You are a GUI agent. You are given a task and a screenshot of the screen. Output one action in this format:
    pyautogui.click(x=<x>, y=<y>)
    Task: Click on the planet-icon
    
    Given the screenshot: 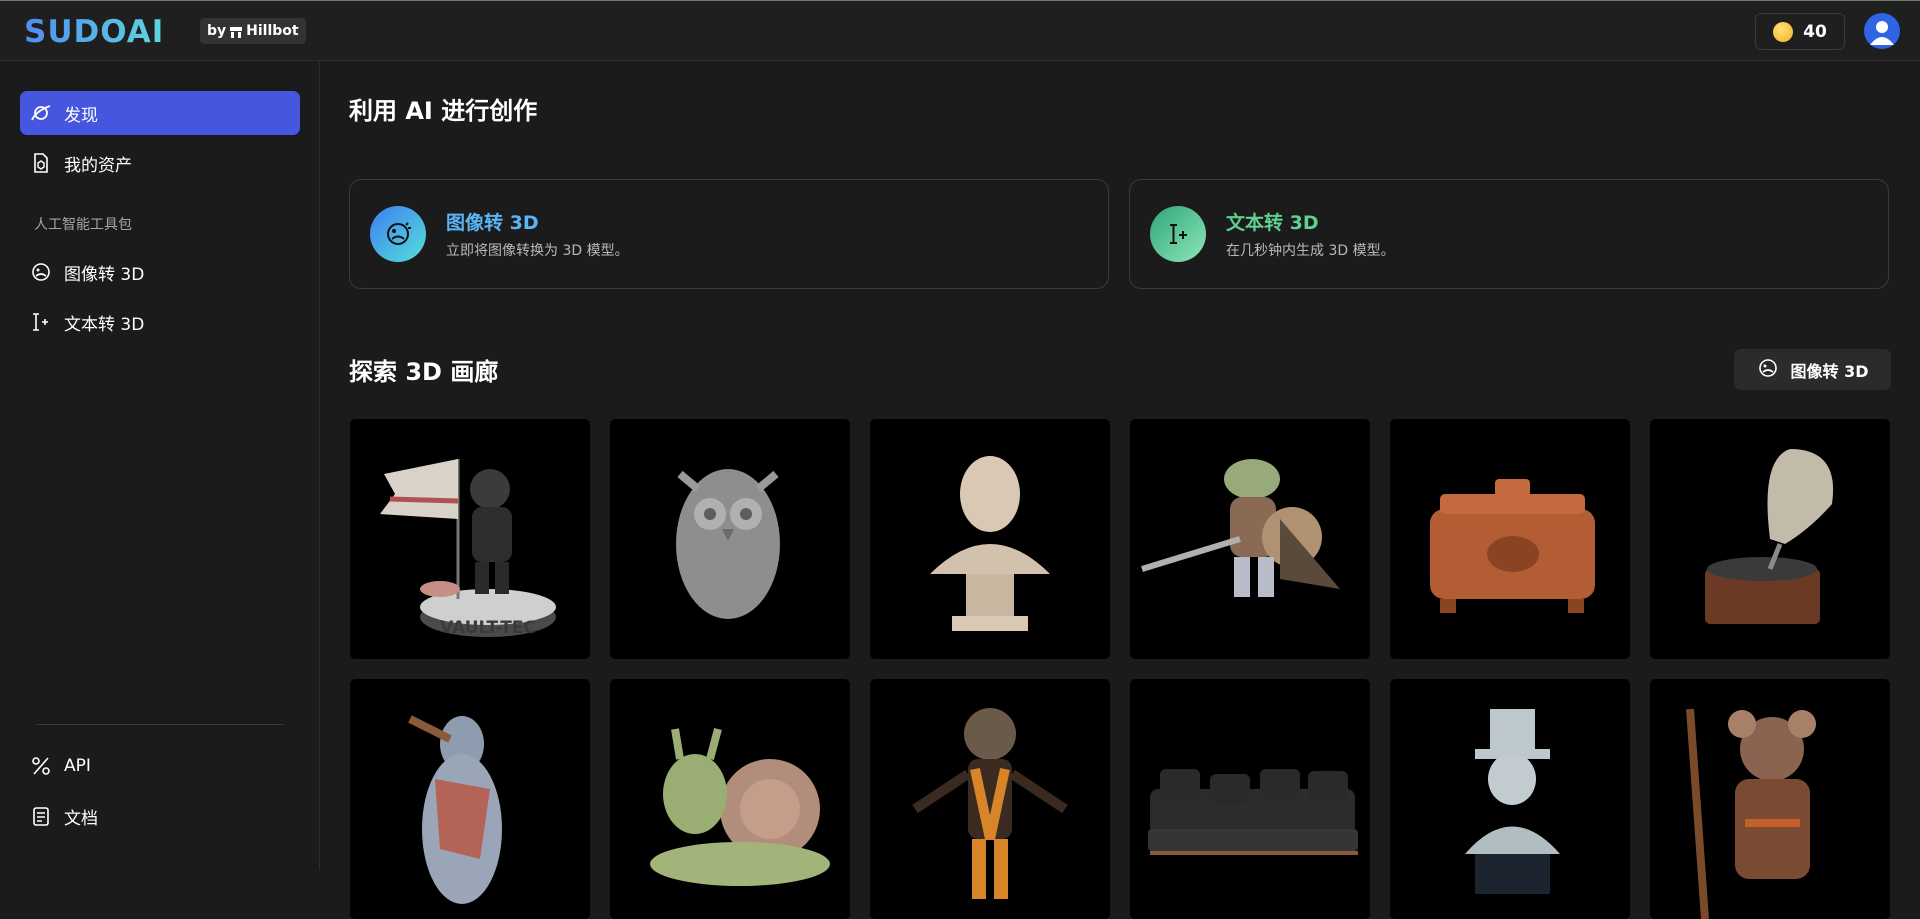 What is the action you would take?
    pyautogui.click(x=41, y=113)
    